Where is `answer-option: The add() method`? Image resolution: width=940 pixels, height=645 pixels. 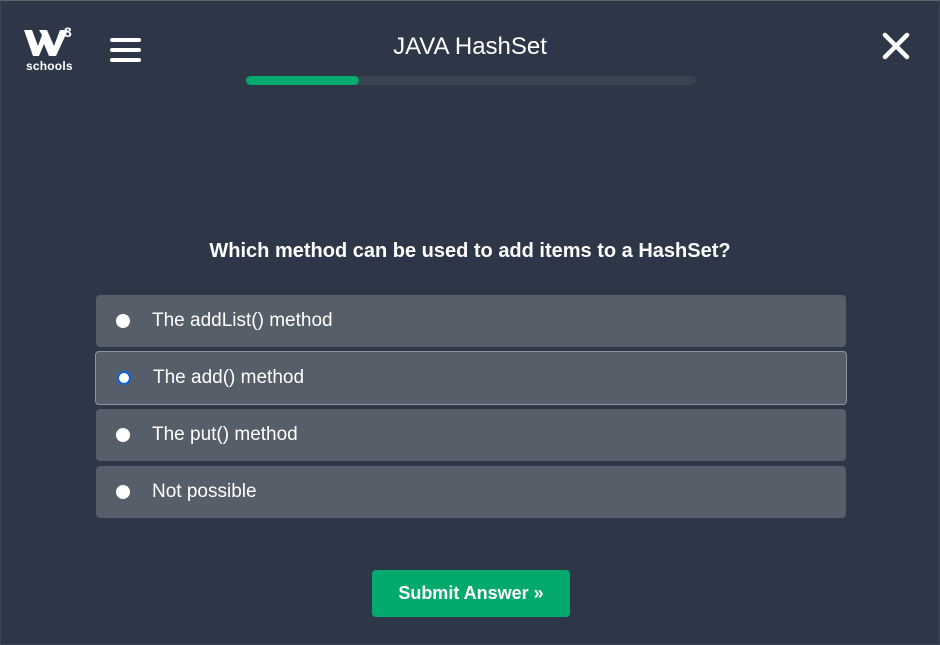 answer-option: The add() method is located at coordinates (471, 378).